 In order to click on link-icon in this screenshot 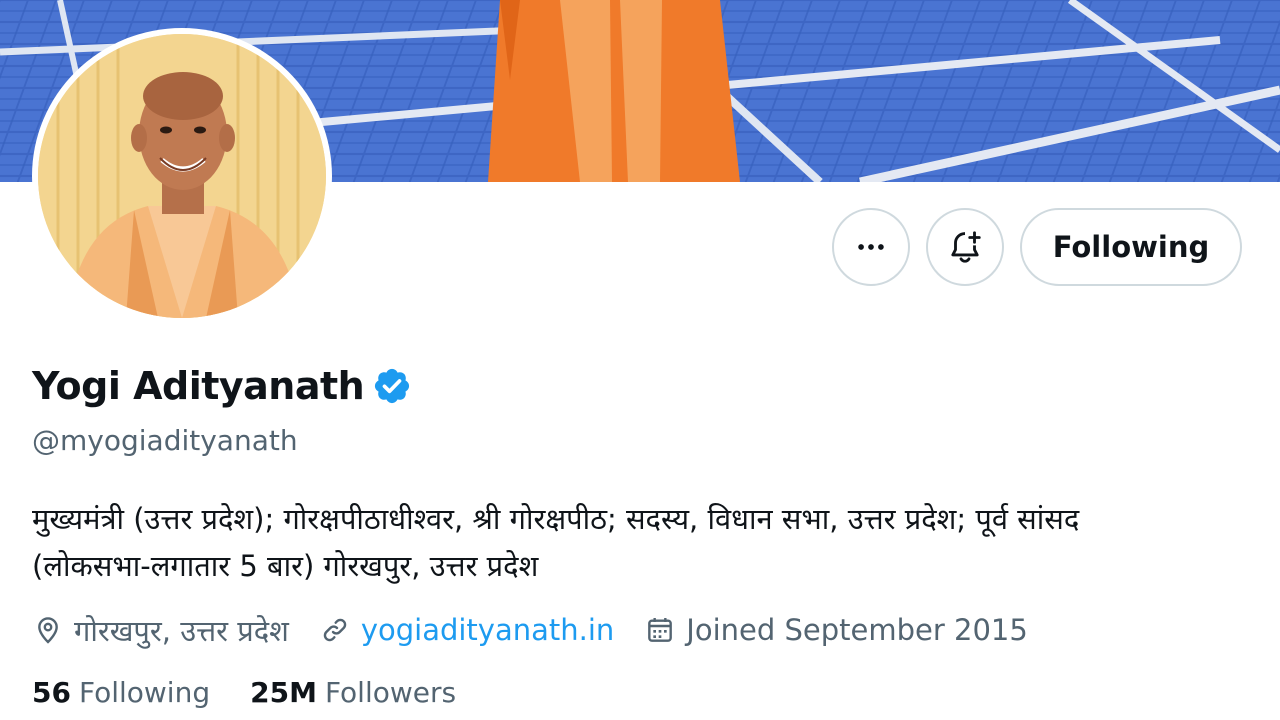, I will do `click(335, 630)`.